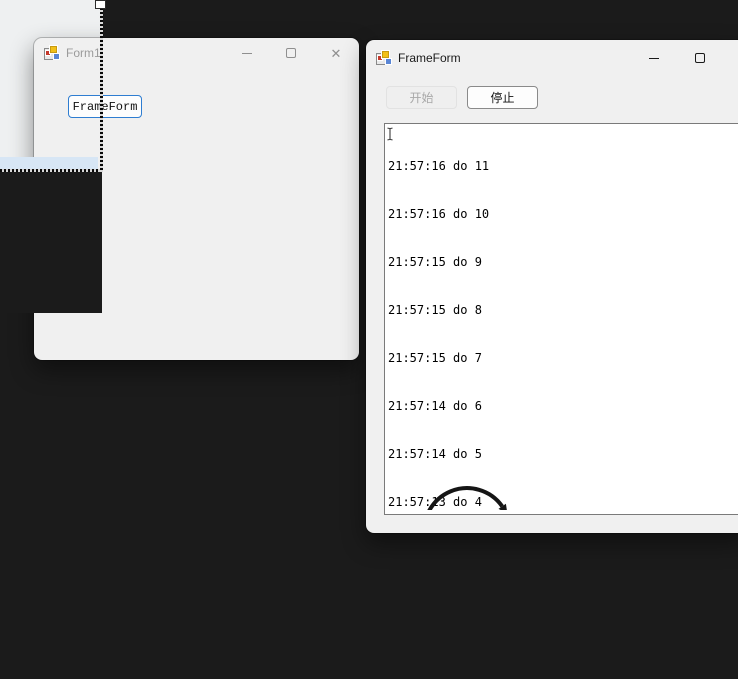 The image size is (738, 679). What do you see at coordinates (509, 512) in the screenshot?
I see `logo-x: x` at bounding box center [509, 512].